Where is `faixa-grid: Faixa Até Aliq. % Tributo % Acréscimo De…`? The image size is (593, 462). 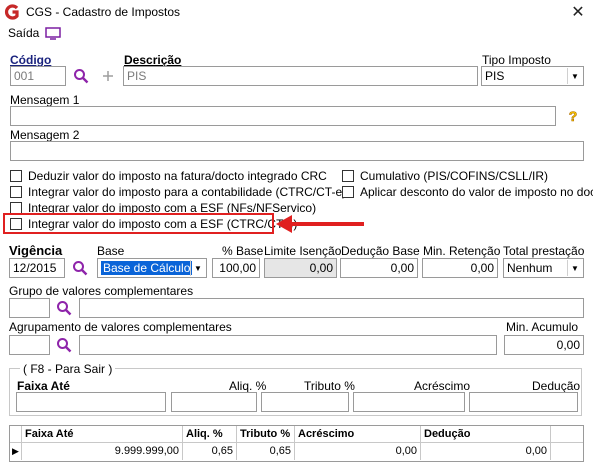 faixa-grid: Faixa Até Aliq. % Tributo % Acréscimo De… is located at coordinates (296, 443).